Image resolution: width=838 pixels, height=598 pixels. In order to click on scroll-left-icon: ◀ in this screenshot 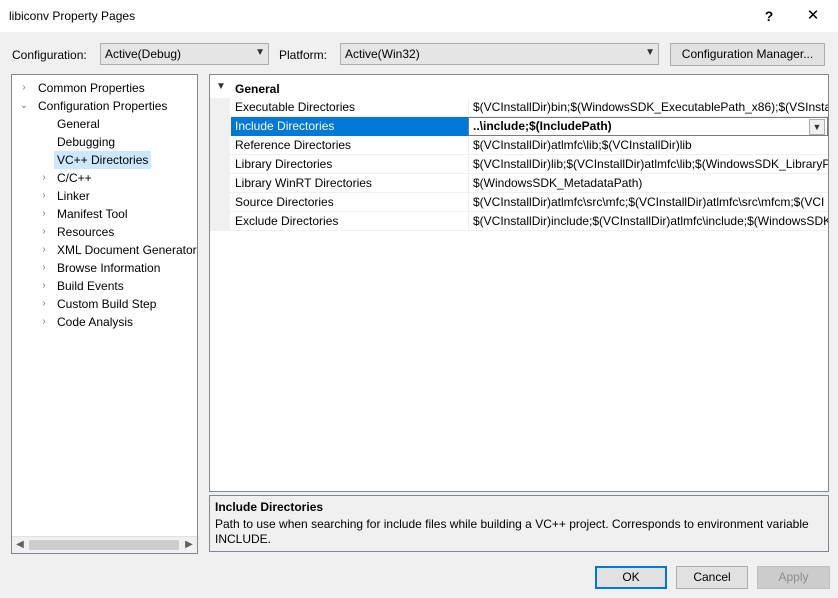, I will do `click(20, 544)`.